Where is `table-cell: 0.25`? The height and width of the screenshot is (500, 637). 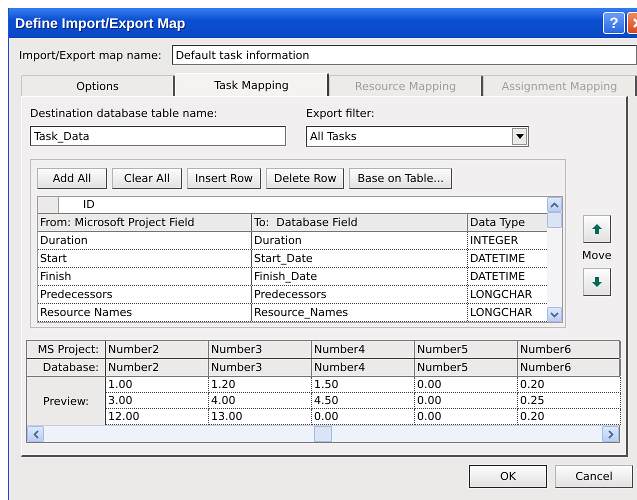
table-cell: 0.25 is located at coordinates (569, 401).